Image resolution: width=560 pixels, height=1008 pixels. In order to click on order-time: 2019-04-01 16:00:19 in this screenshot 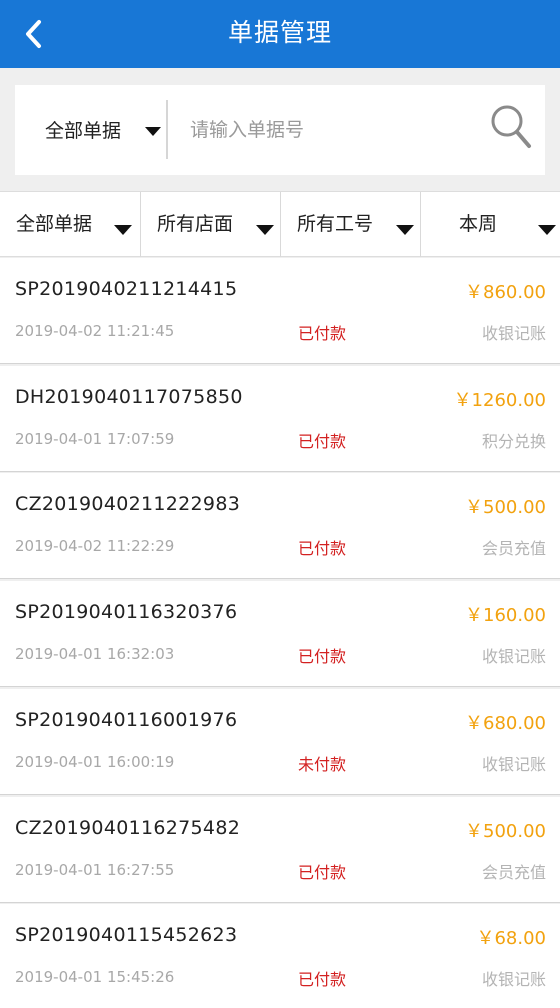, I will do `click(95, 762)`.